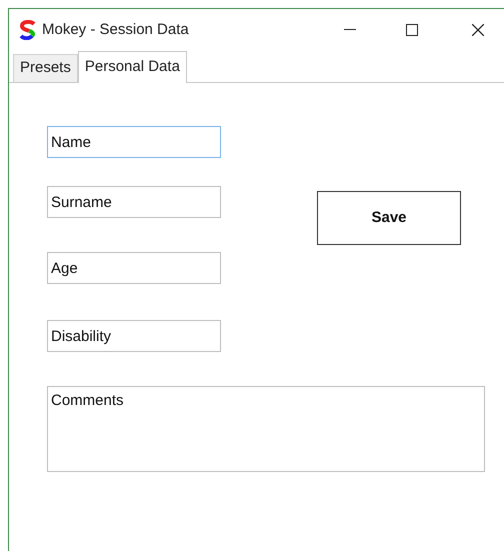  I want to click on text-field: Disability, so click(134, 336).